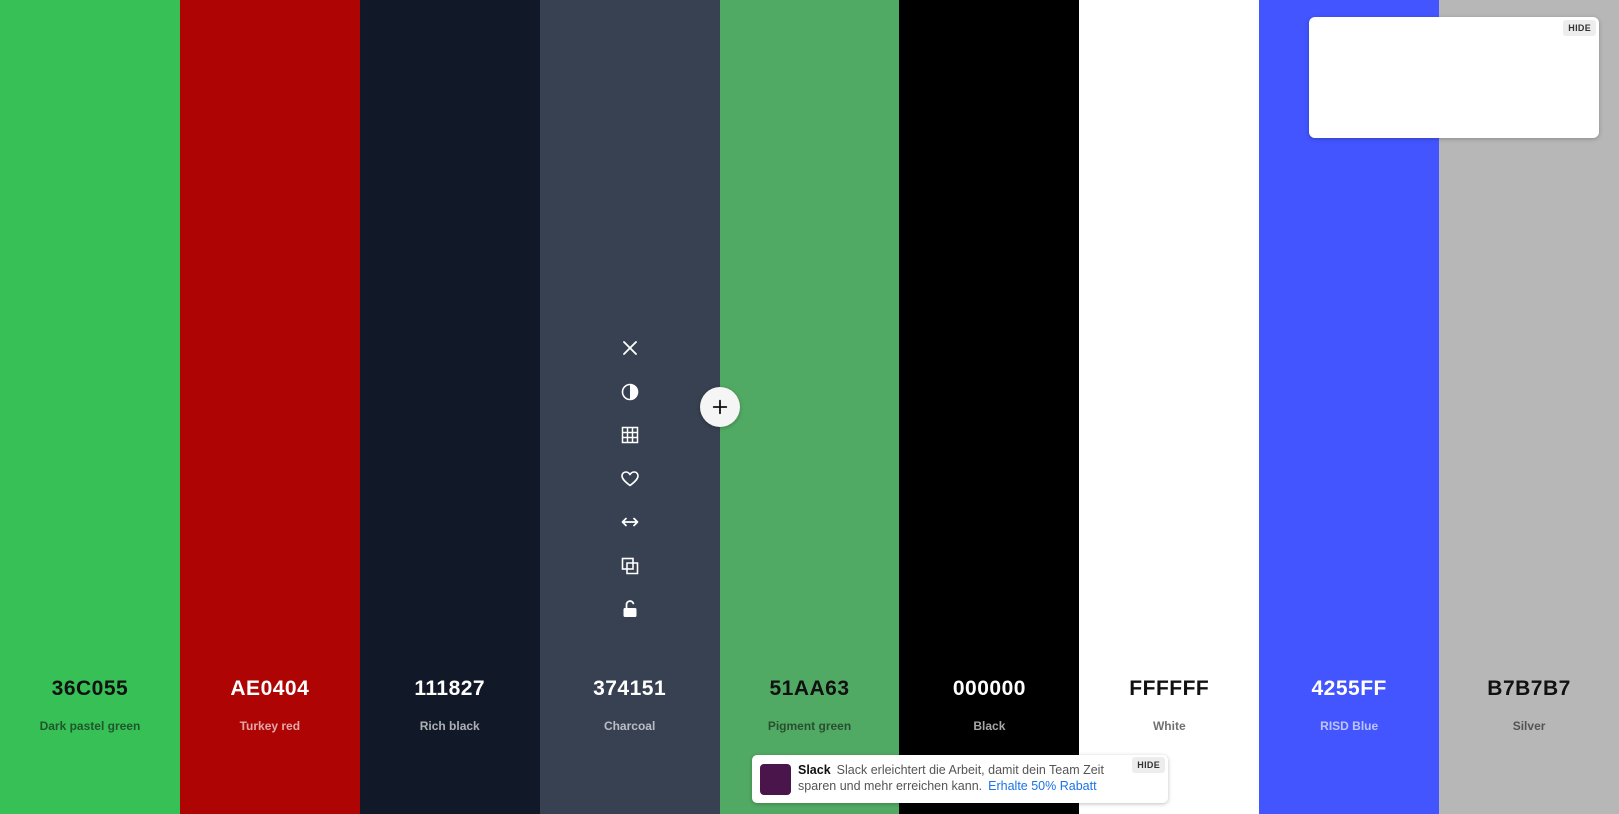 Image resolution: width=1619 pixels, height=814 pixels. I want to click on swatch-hex-code: B7B7B7, so click(1529, 689).